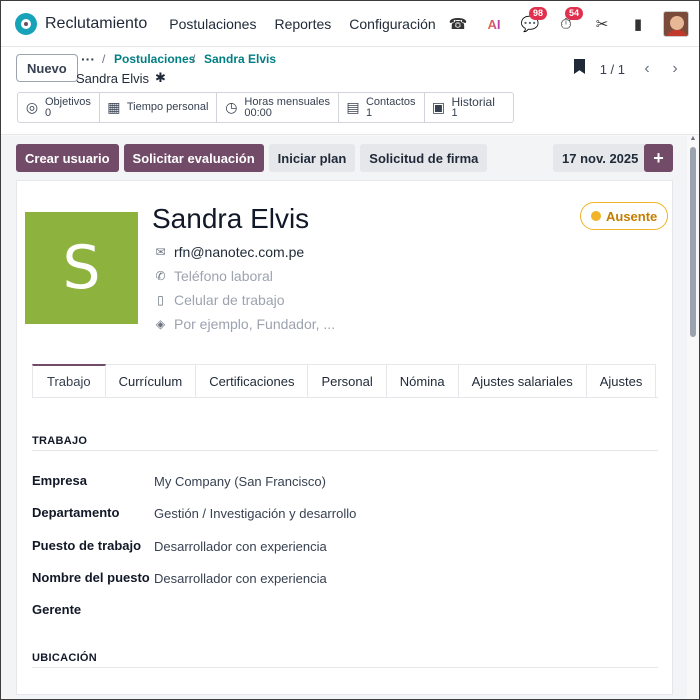 This screenshot has height=700, width=700. What do you see at coordinates (47, 68) in the screenshot?
I see `new-button: Nuevo` at bounding box center [47, 68].